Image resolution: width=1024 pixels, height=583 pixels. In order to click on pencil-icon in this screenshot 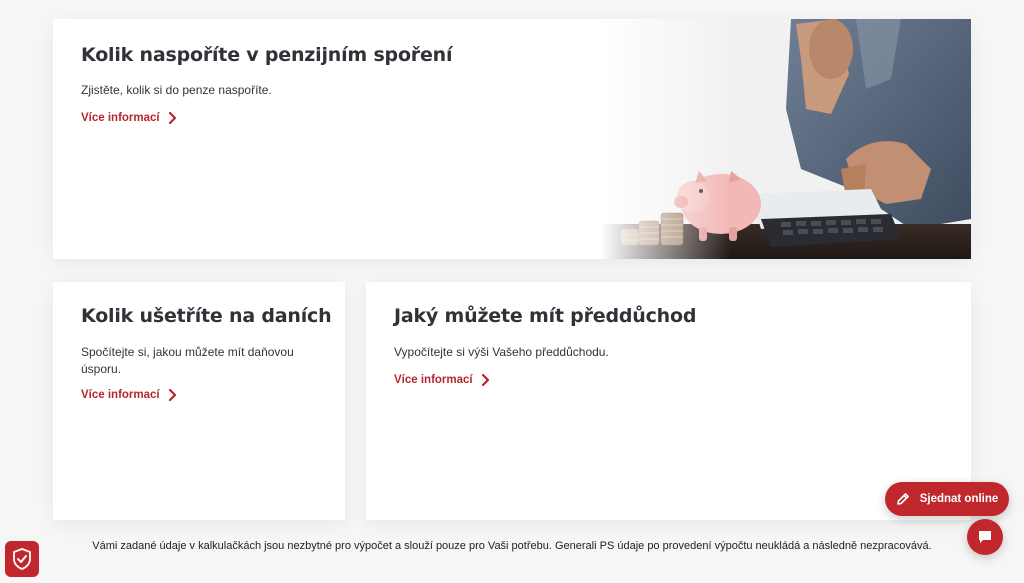, I will do `click(902, 499)`.